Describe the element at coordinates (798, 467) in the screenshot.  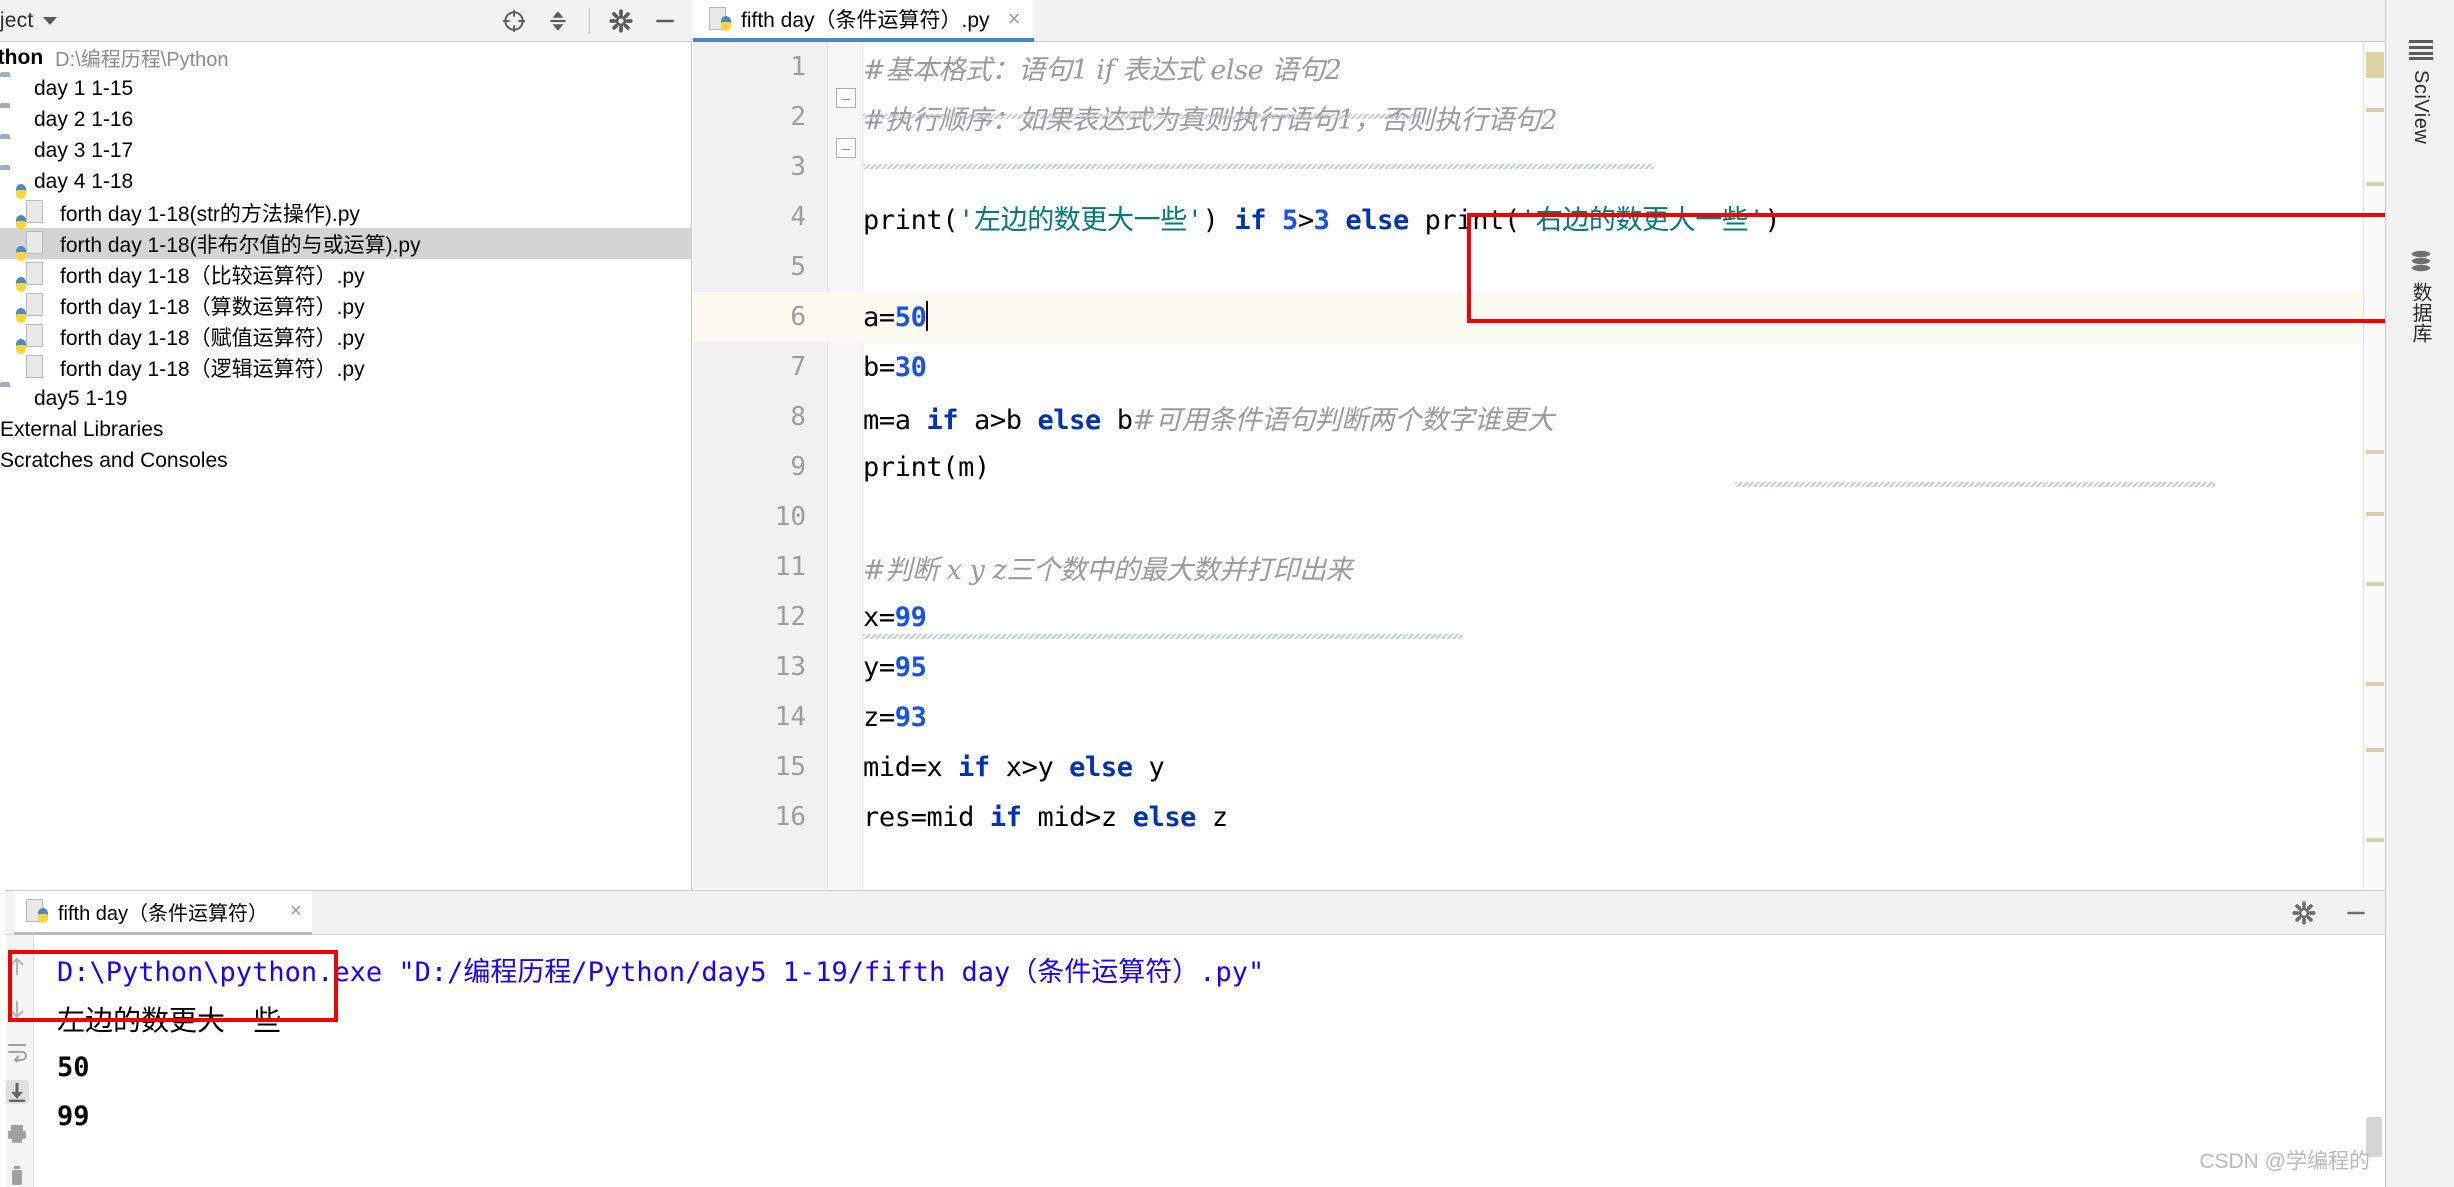
I see `line-number: 9` at that location.